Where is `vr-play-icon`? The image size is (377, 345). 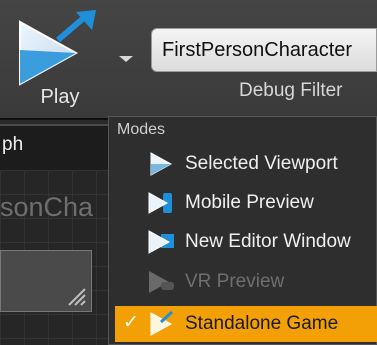 vr-play-icon is located at coordinates (161, 282).